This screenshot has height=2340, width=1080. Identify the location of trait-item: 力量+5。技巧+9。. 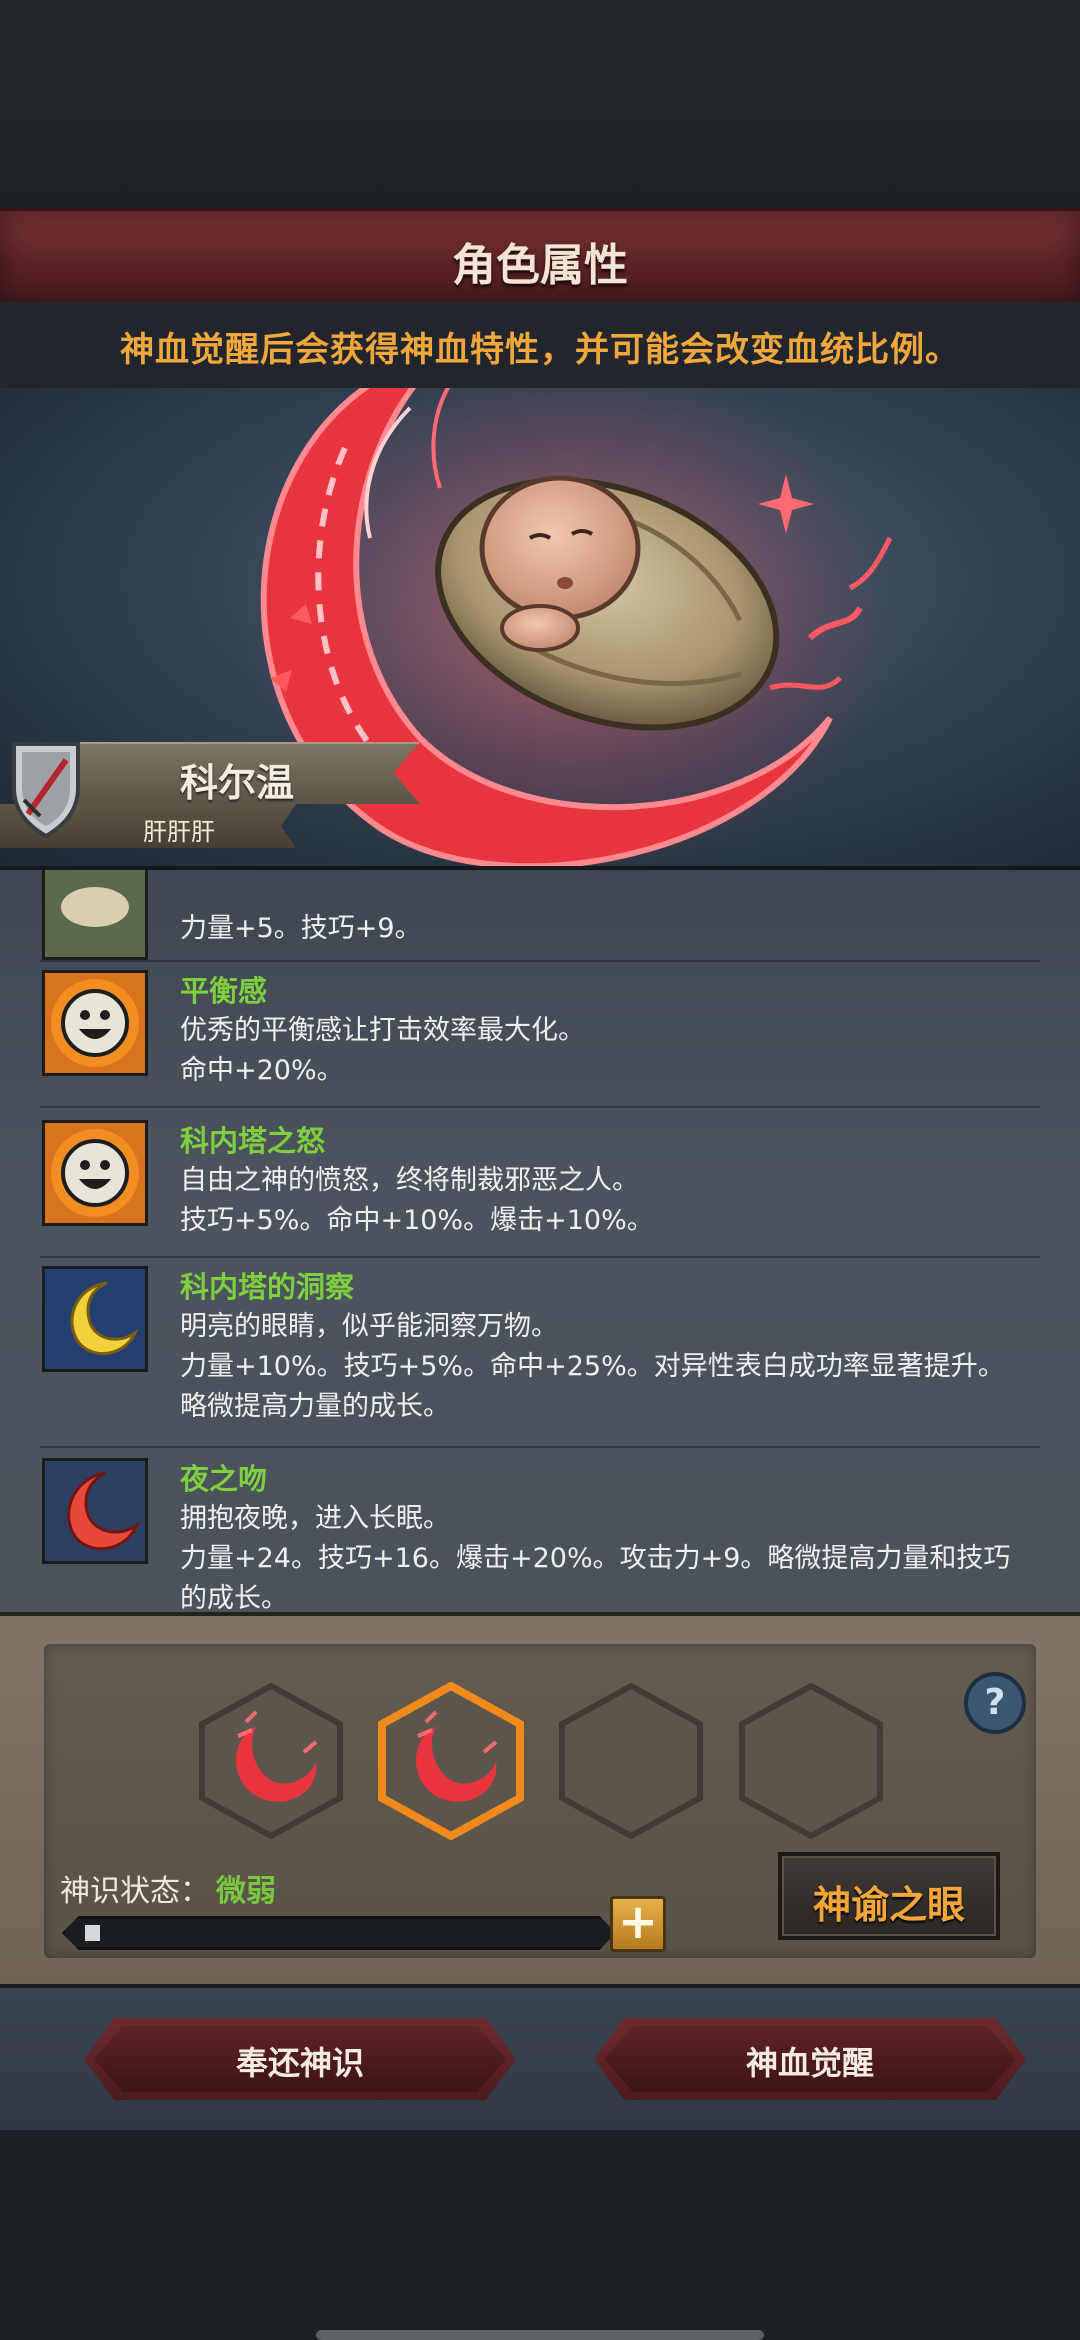
(540, 916).